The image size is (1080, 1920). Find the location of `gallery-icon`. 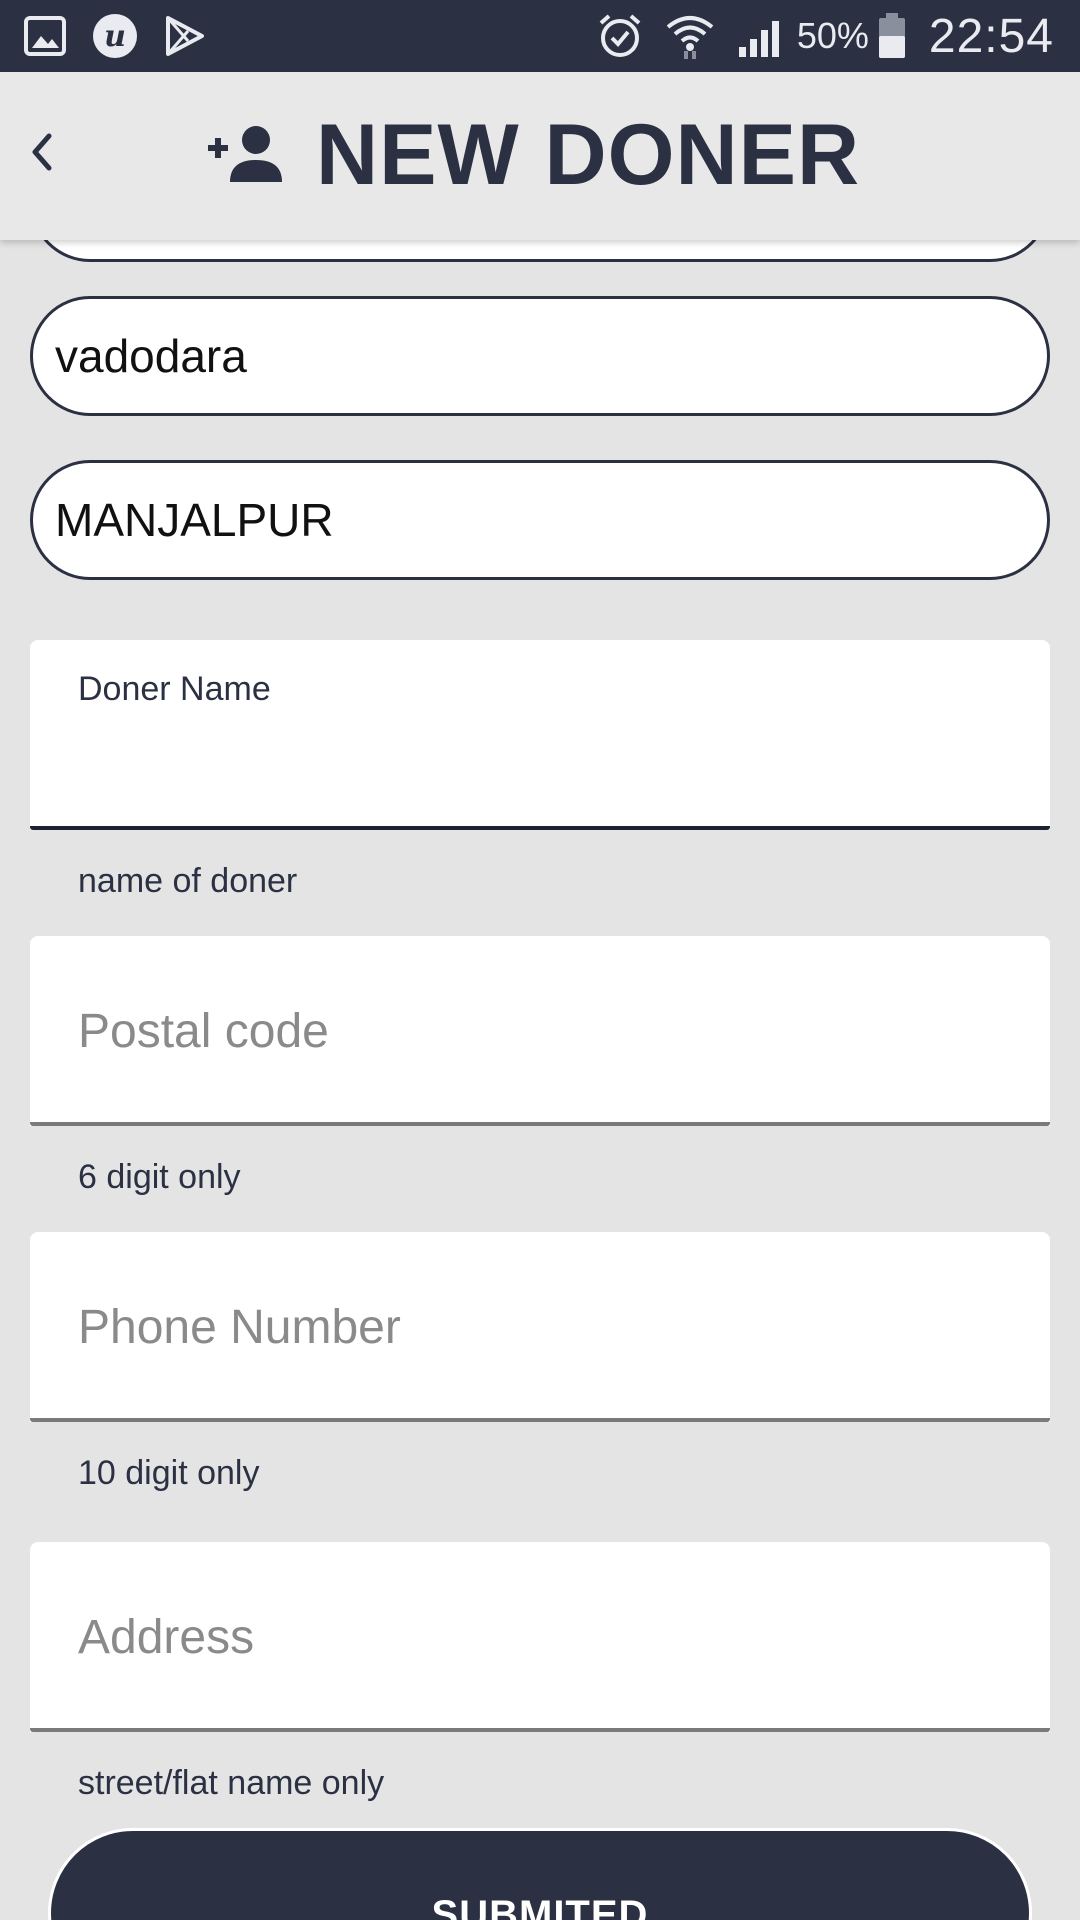

gallery-icon is located at coordinates (45, 36).